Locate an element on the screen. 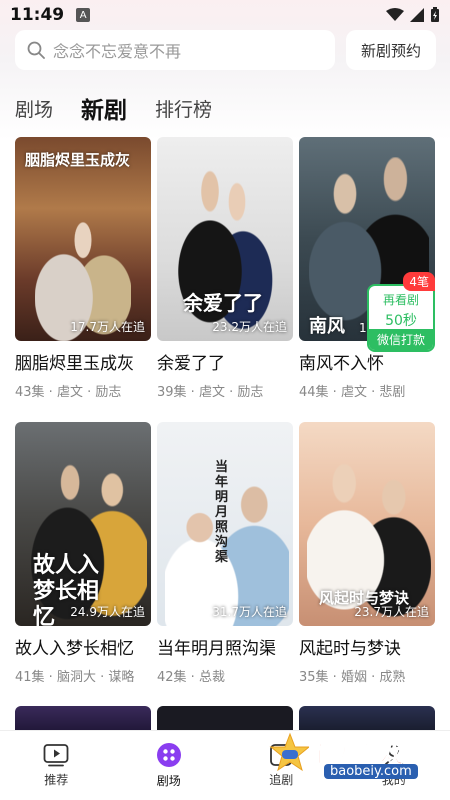  status-bar: 11:49 A is located at coordinates (225, 15).